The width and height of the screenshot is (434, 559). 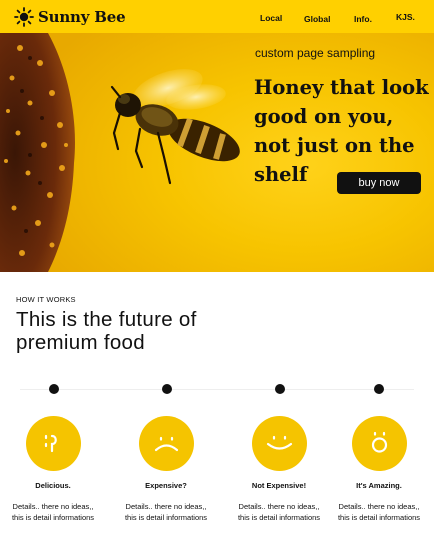 I want to click on timeline-line, so click(x=217, y=389).